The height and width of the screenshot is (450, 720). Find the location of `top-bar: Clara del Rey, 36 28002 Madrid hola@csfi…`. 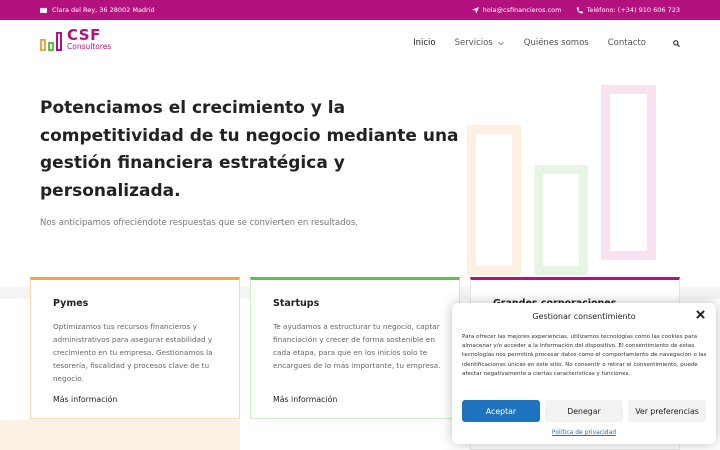

top-bar: Clara del Rey, 36 28002 Madrid hola@csfi… is located at coordinates (360, 10).